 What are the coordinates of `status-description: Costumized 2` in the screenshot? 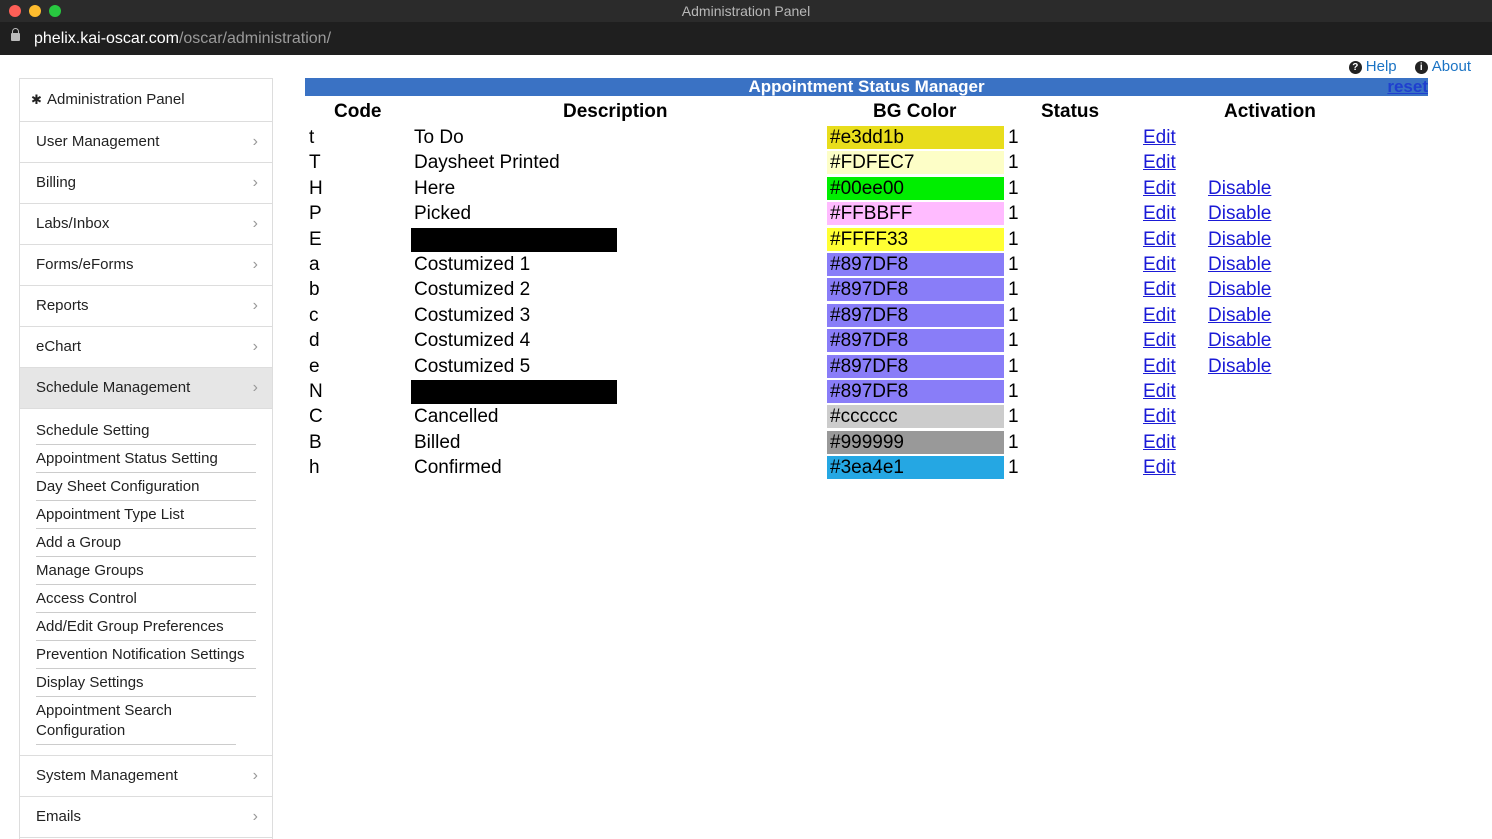 It's located at (472, 290).